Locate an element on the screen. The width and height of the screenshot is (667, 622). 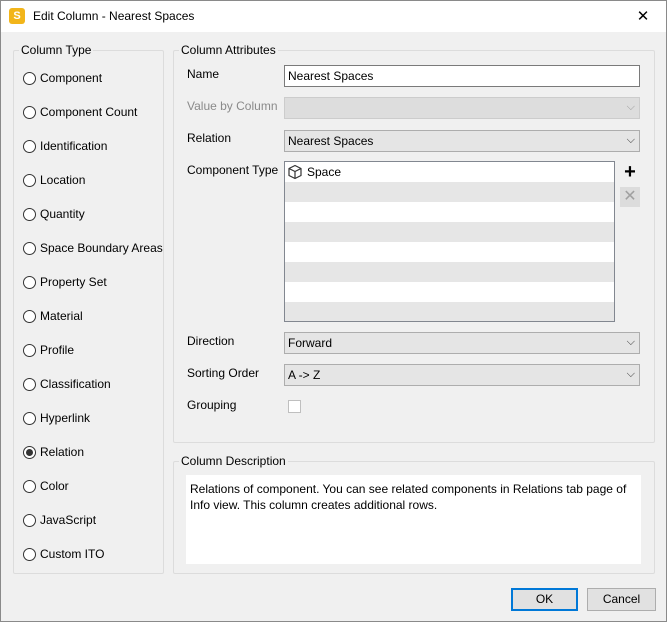
list-item-label: Space is located at coordinates (324, 172).